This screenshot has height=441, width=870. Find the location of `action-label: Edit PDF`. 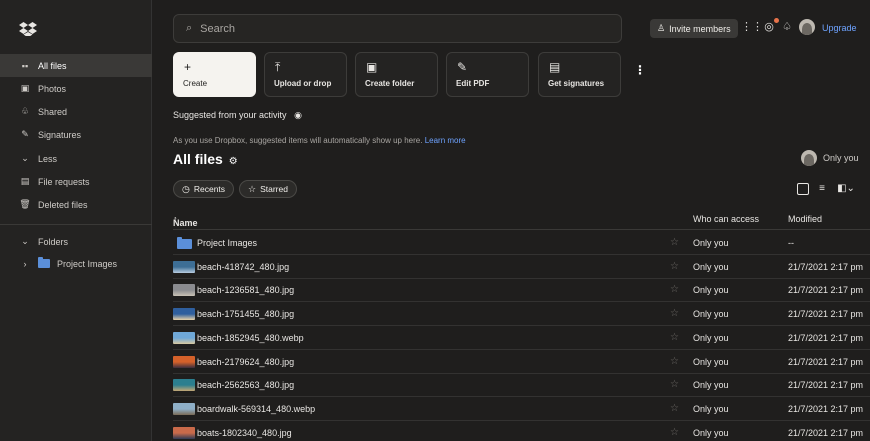

action-label: Edit PDF is located at coordinates (473, 83).